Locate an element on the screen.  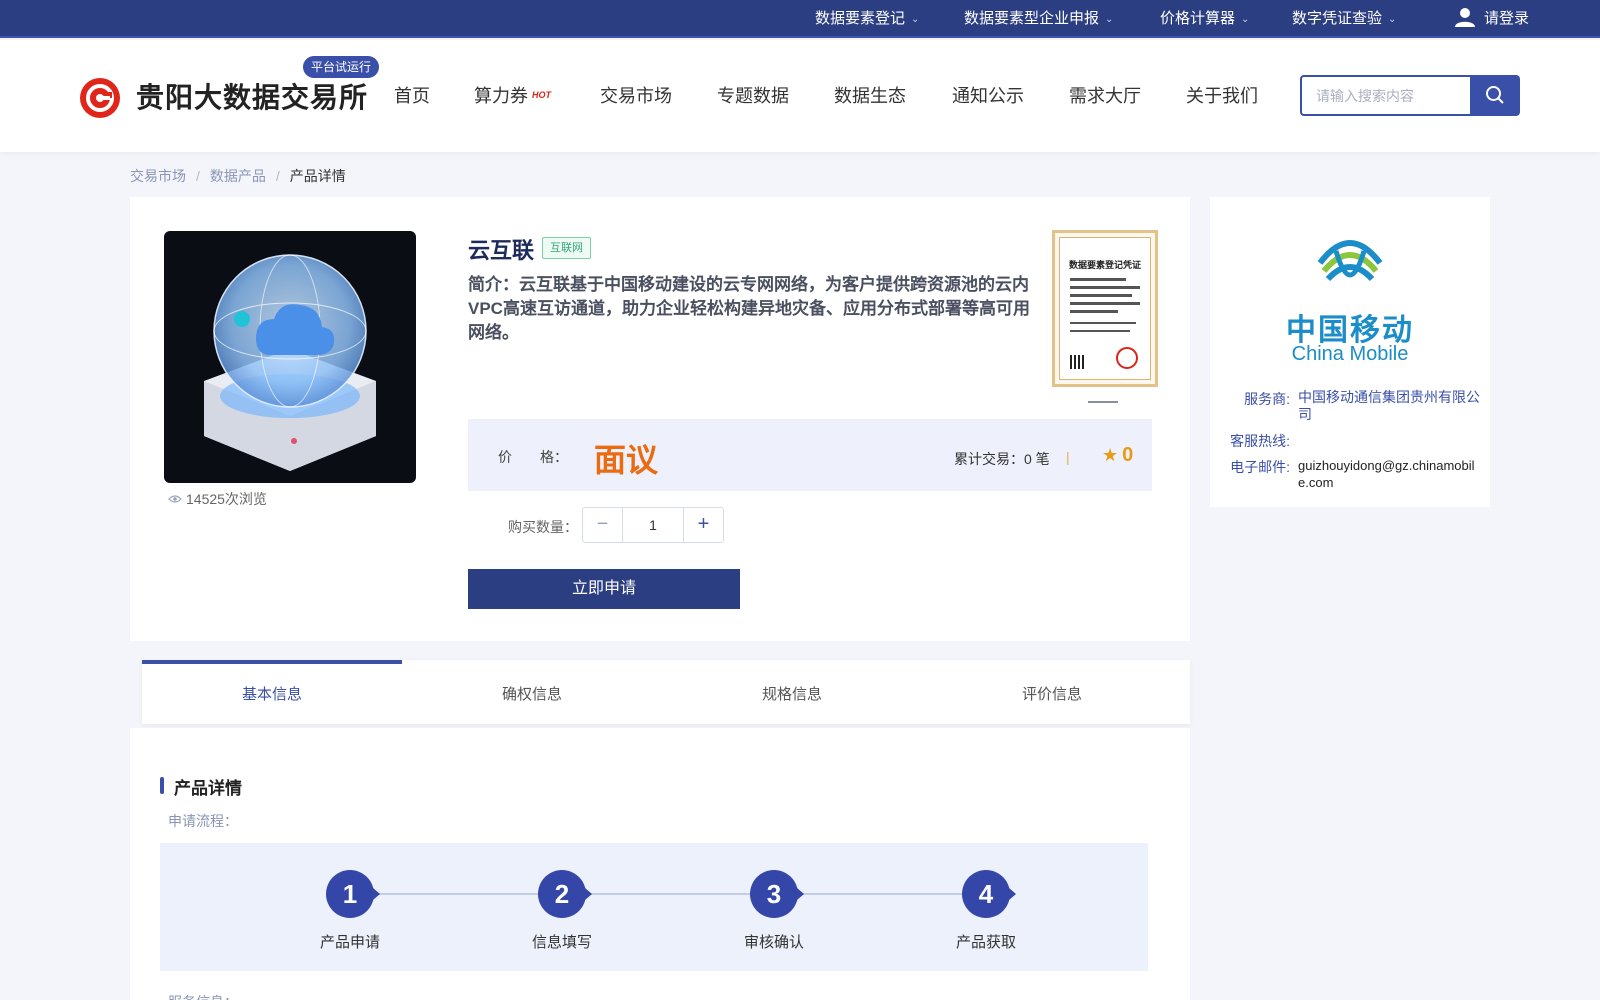
section-accent-bar is located at coordinates (162, 785).